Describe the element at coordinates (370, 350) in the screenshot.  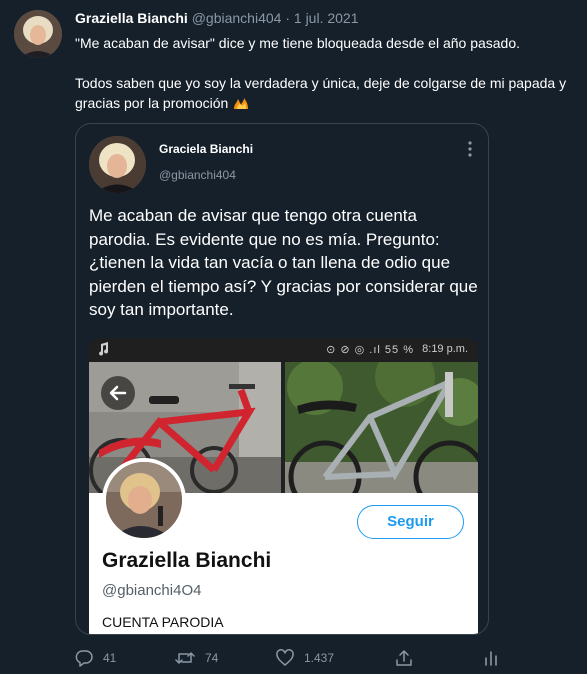
I see `status-icons: ⊙ ⊘ ◎ .ıl 55 %` at that location.